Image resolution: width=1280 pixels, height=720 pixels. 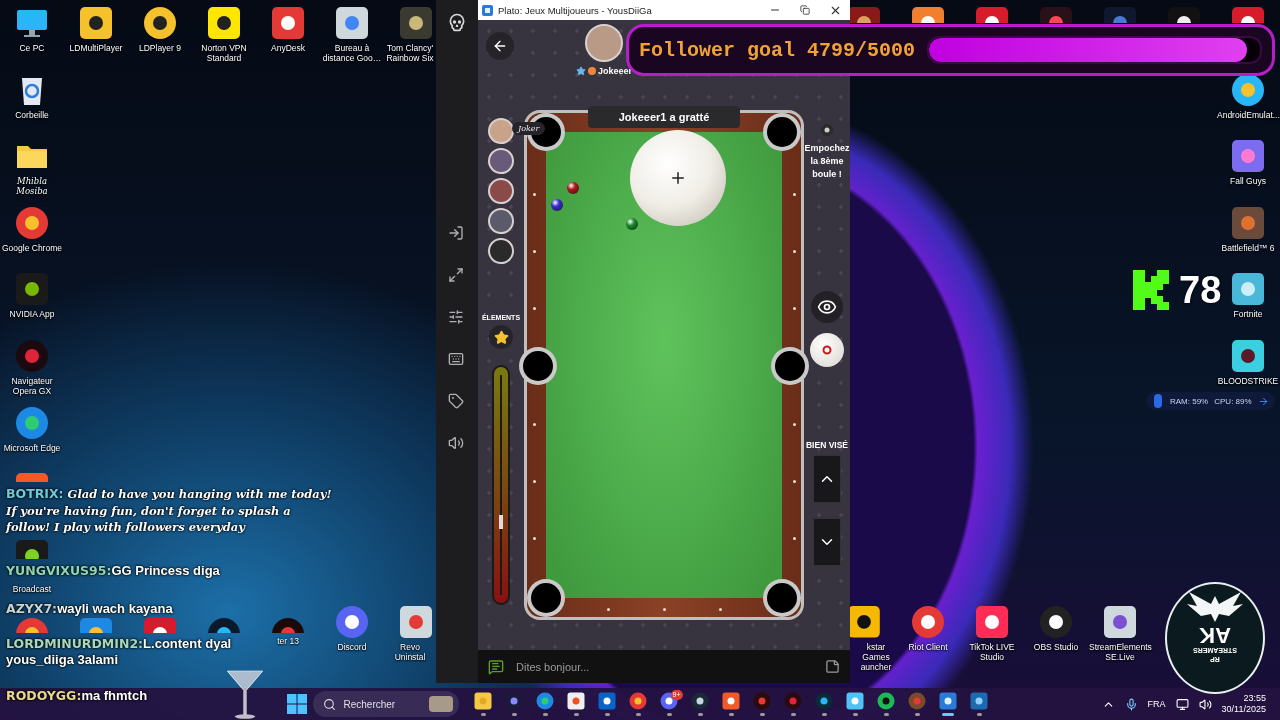 What do you see at coordinates (876, 656) in the screenshot?
I see `icon-label: kstar Games auncher` at bounding box center [876, 656].